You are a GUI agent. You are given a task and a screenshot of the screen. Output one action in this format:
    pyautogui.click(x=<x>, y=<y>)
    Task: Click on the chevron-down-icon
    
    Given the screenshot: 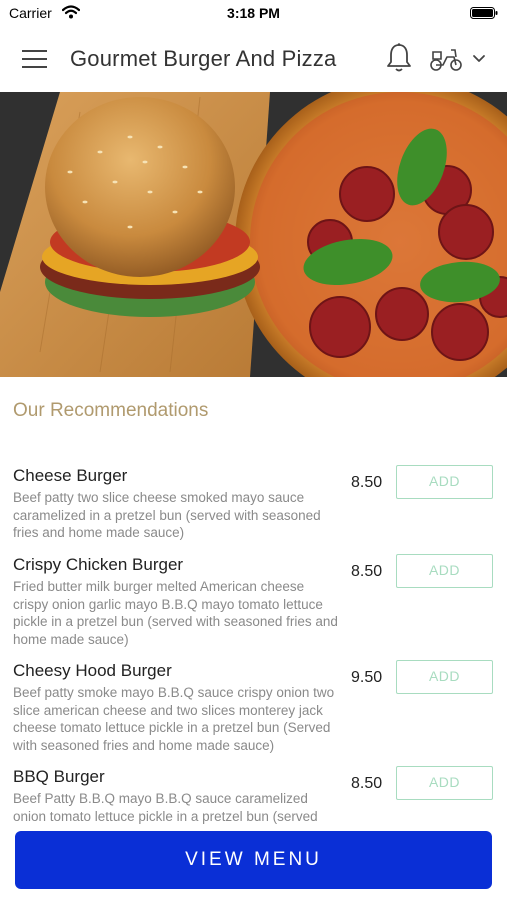 What is the action you would take?
    pyautogui.click(x=479, y=59)
    